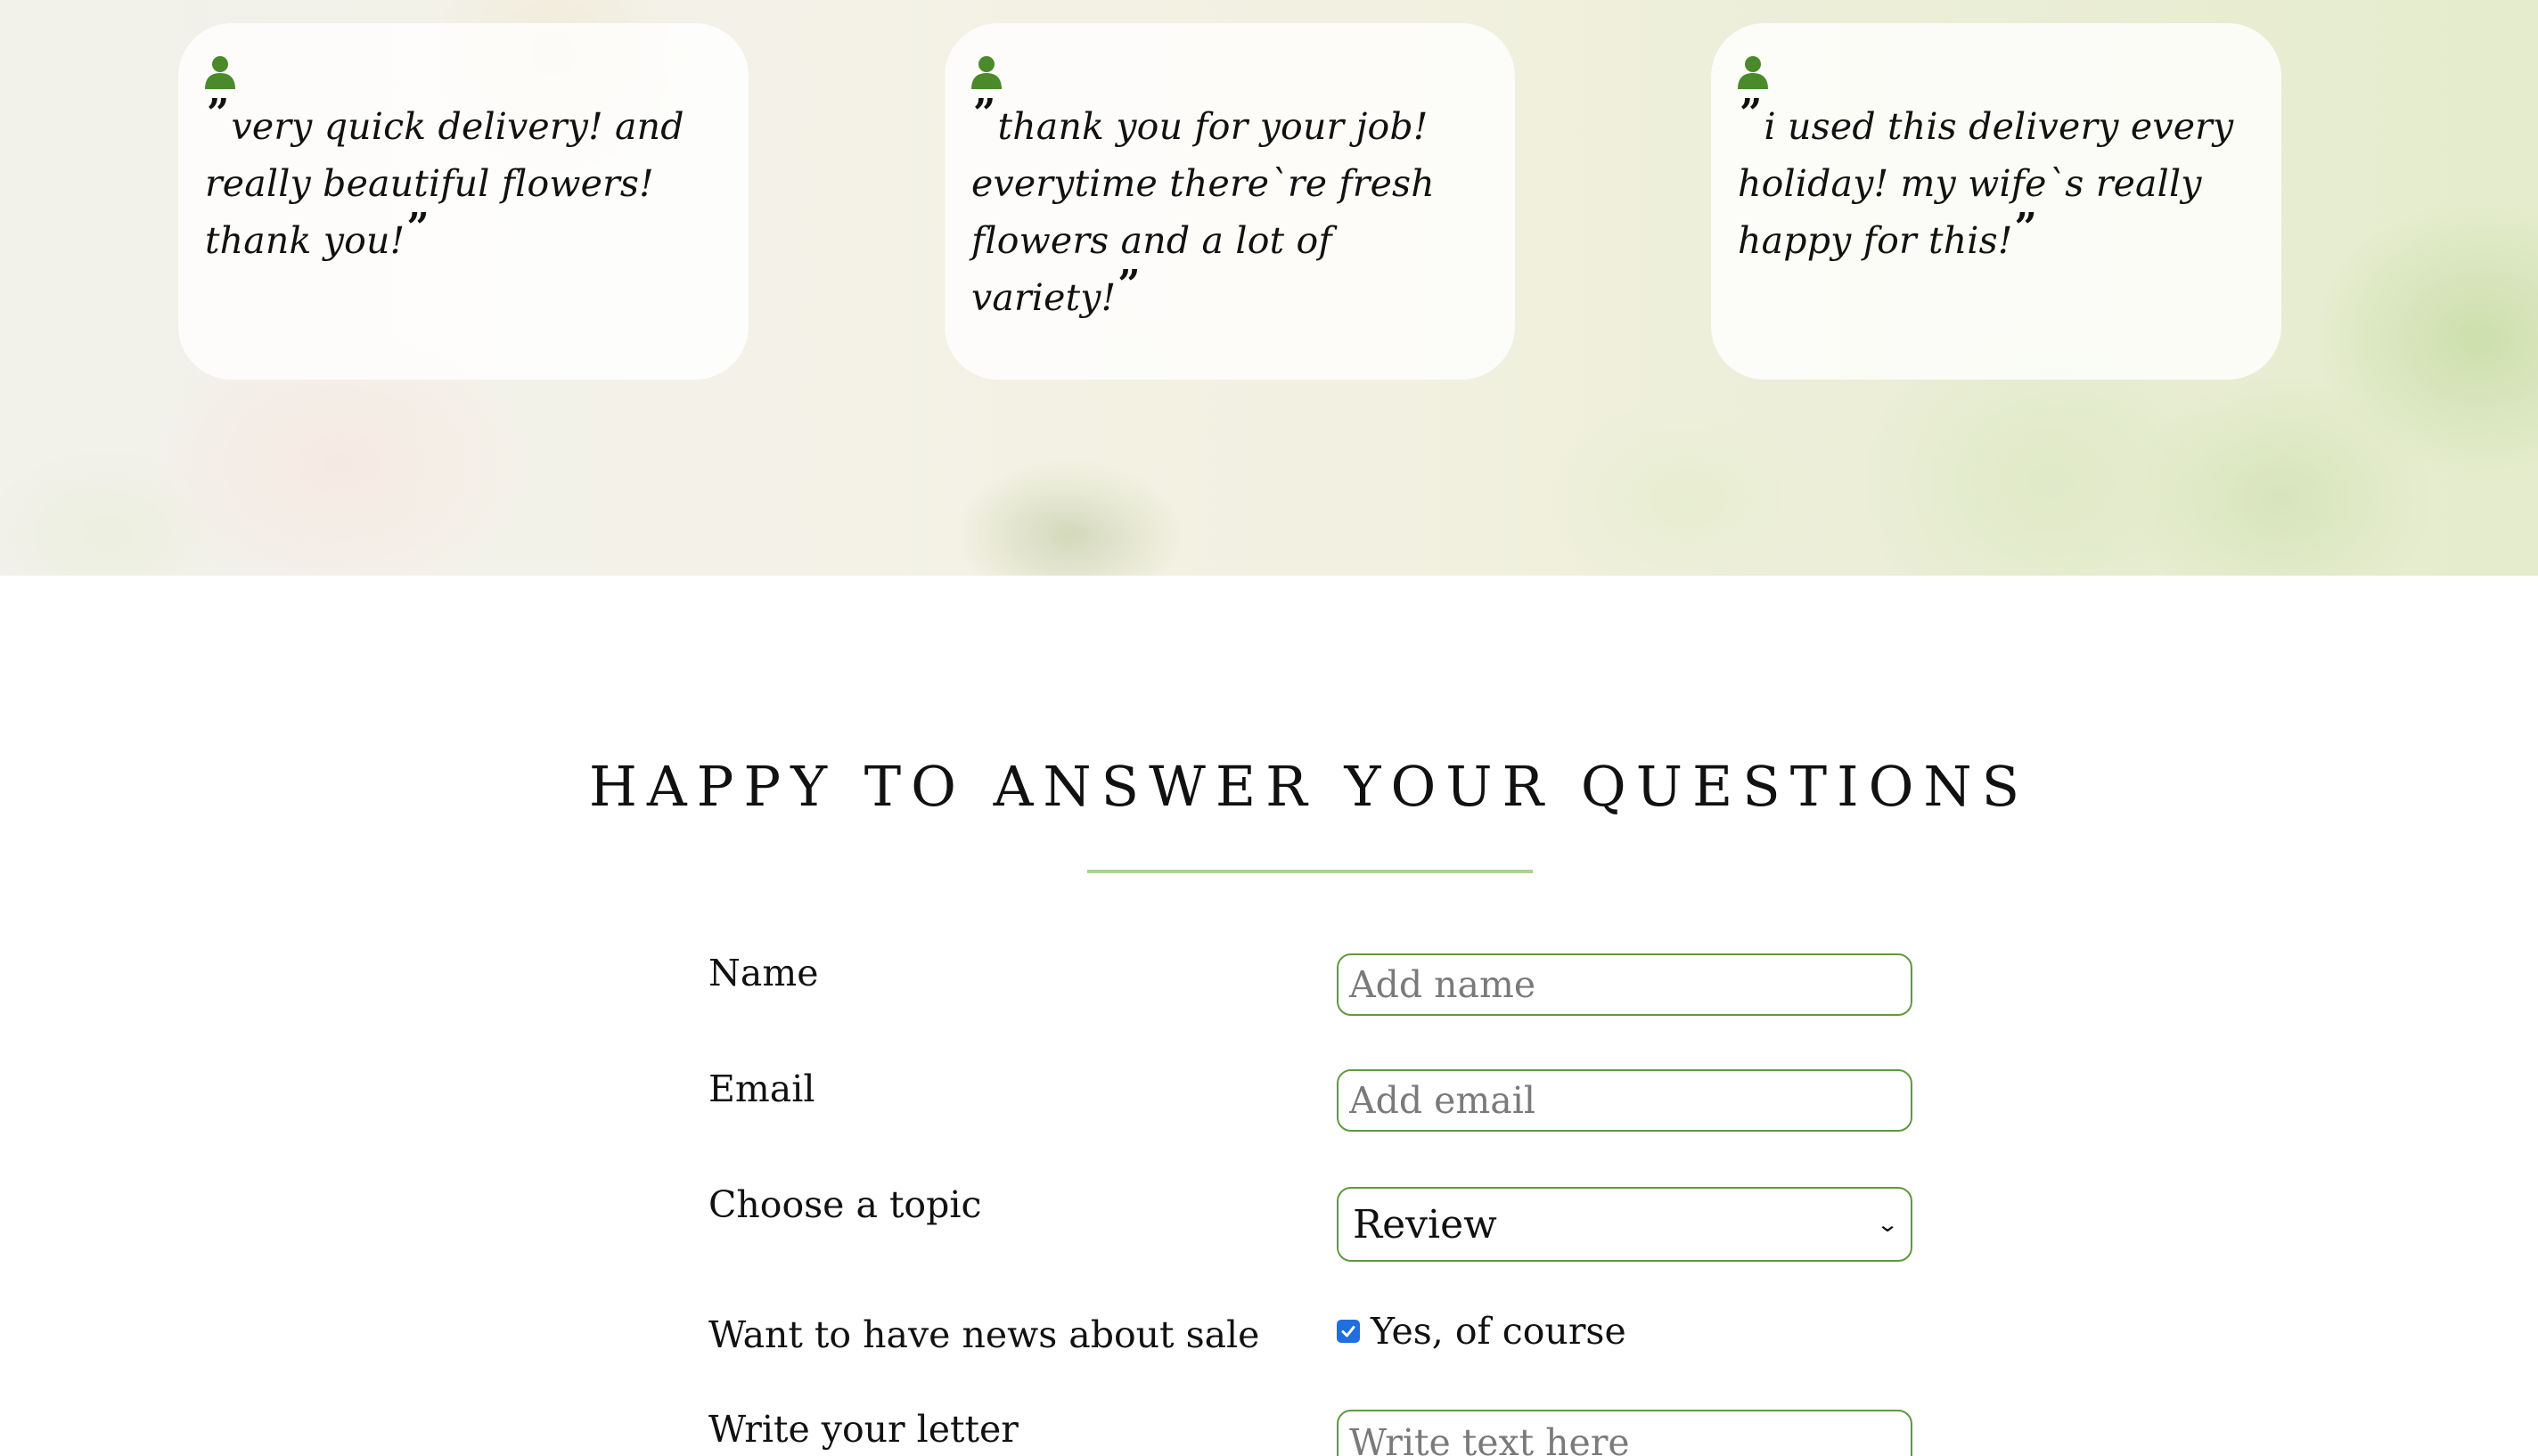  Describe the element at coordinates (761, 1089) in the screenshot. I see `email-label: Email` at that location.